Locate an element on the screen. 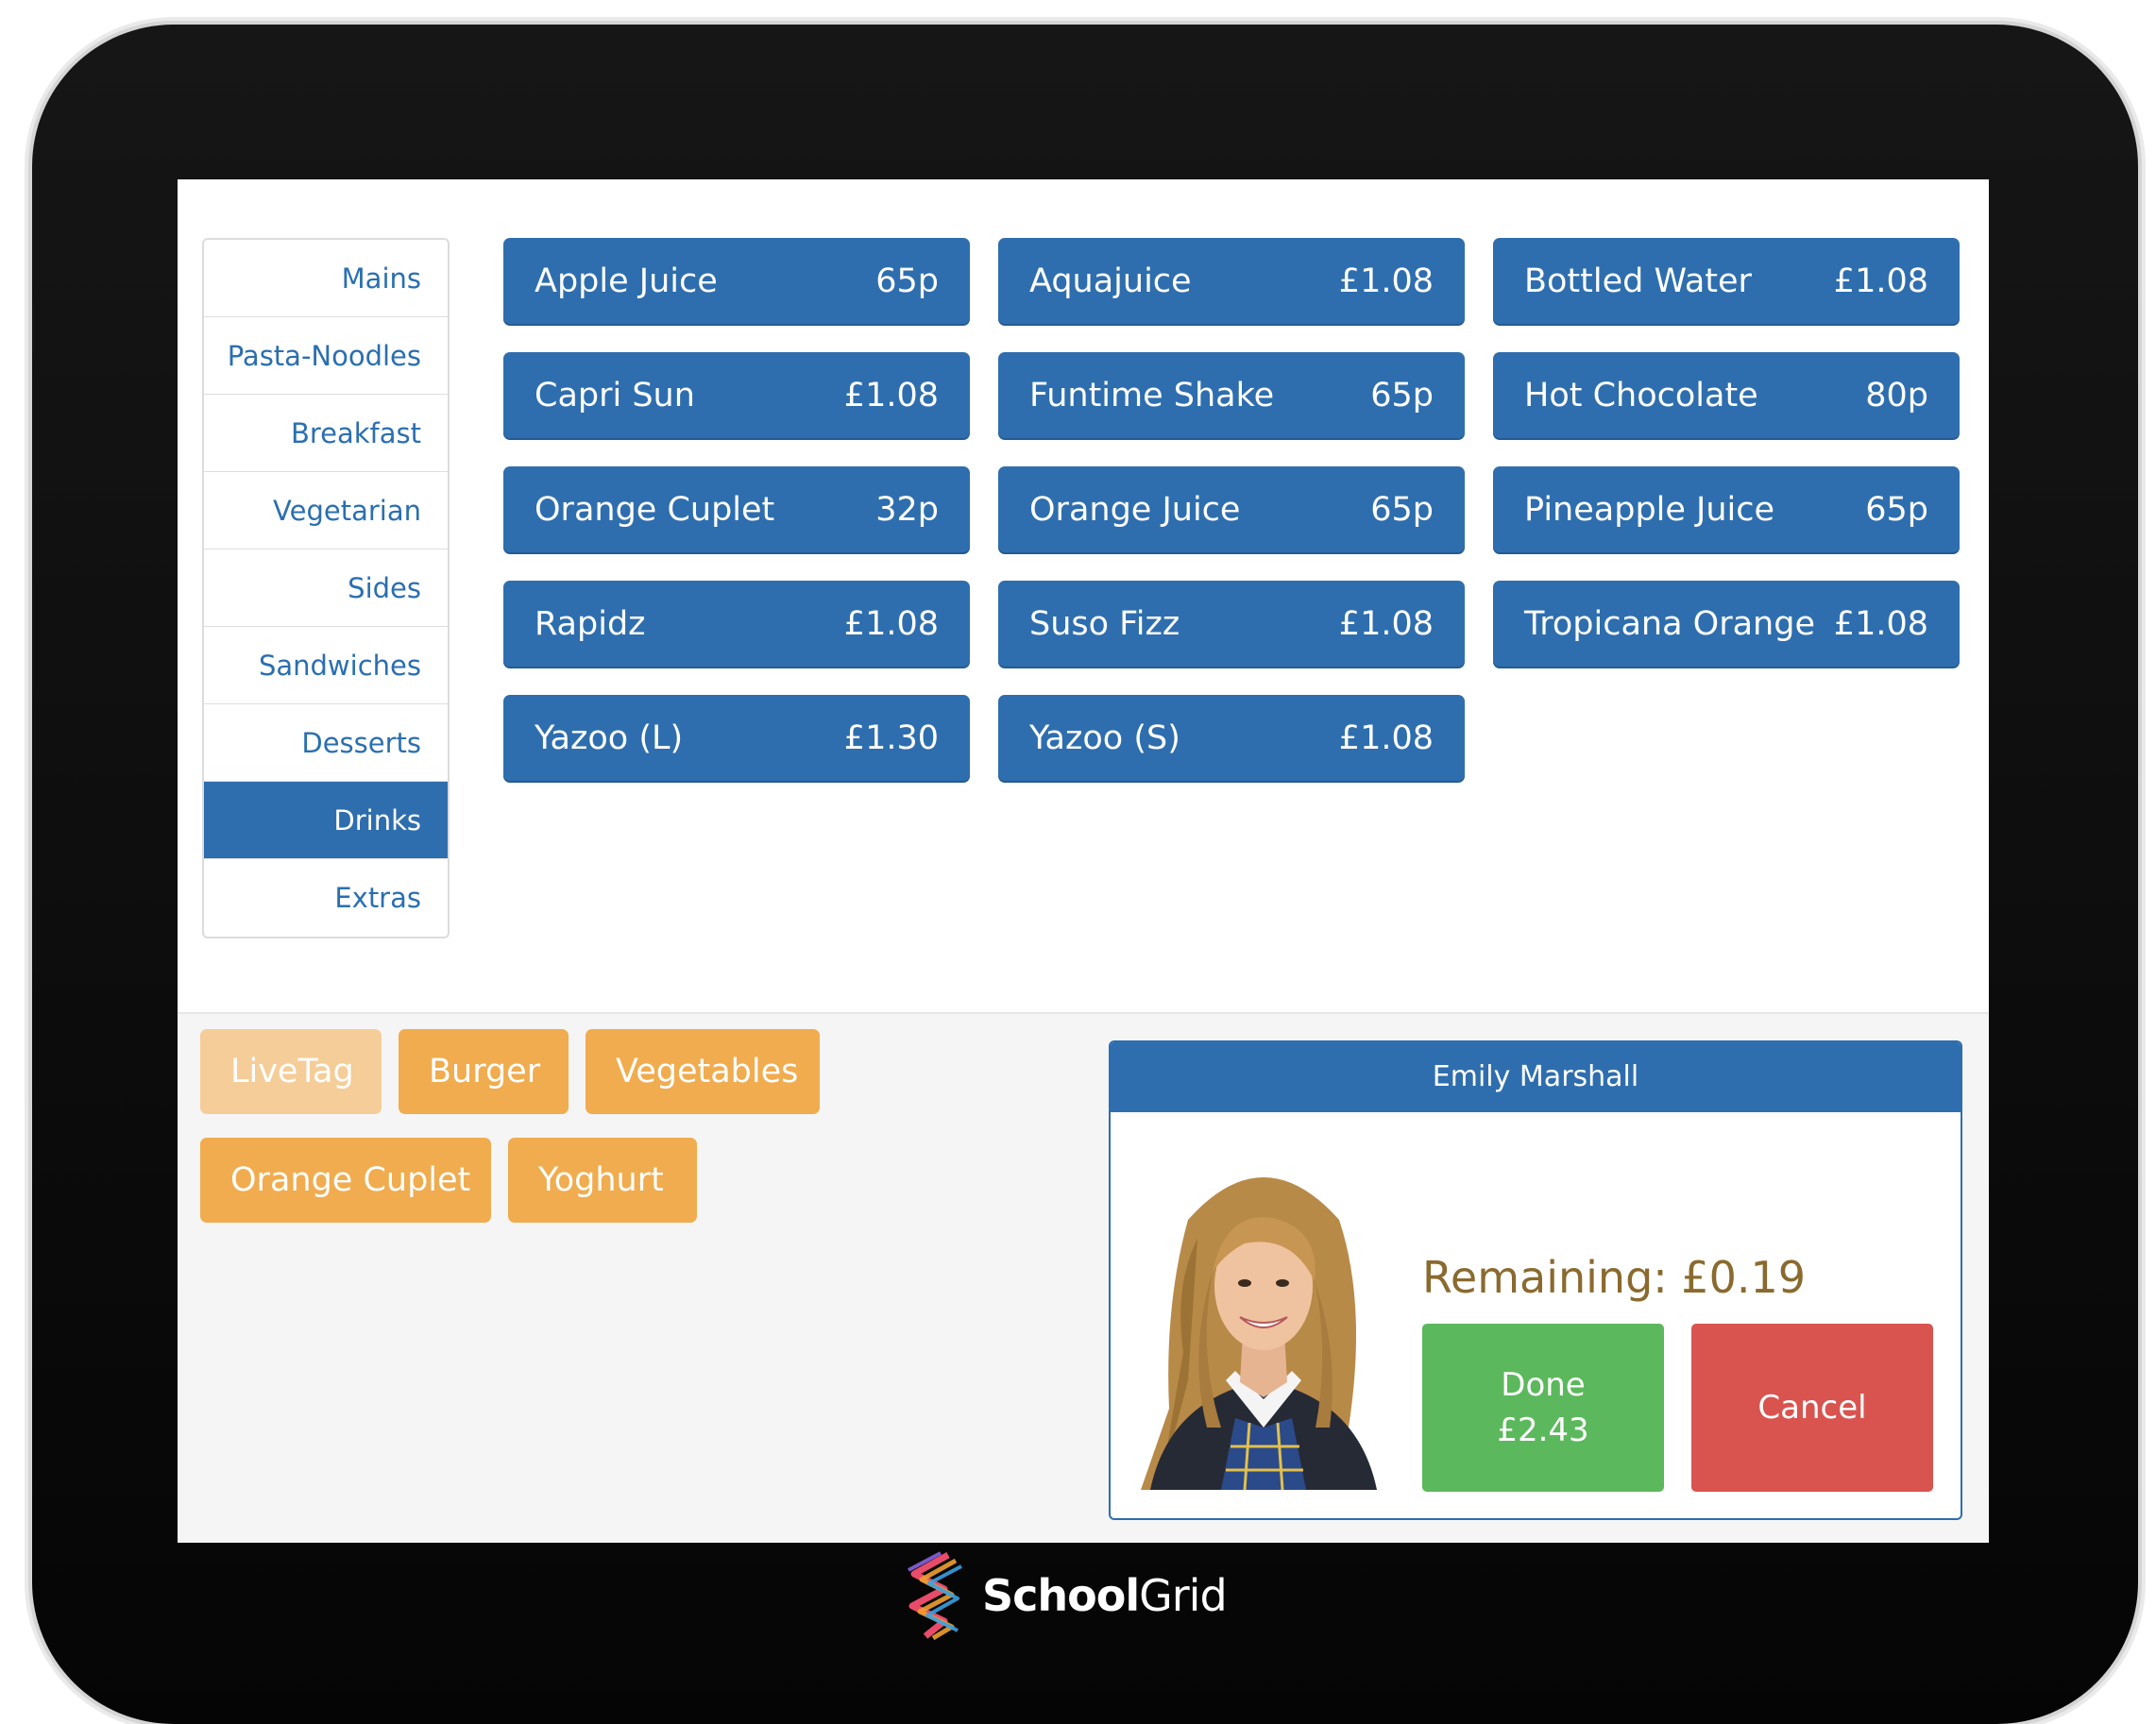  product-name: Yazoo (S) is located at coordinates (1105, 737).